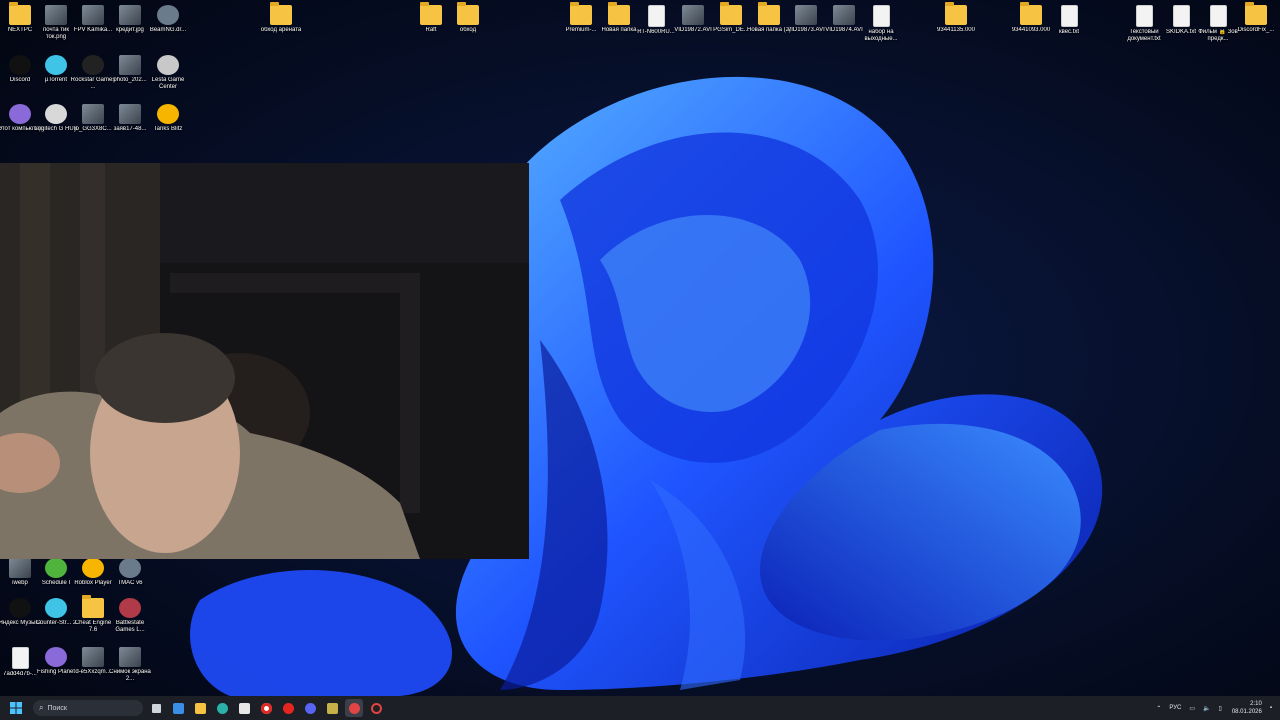 Image resolution: width=1280 pixels, height=720 pixels. Describe the element at coordinates (1247, 708) in the screenshot. I see `clock: 2:10 08.01.2026` at that location.